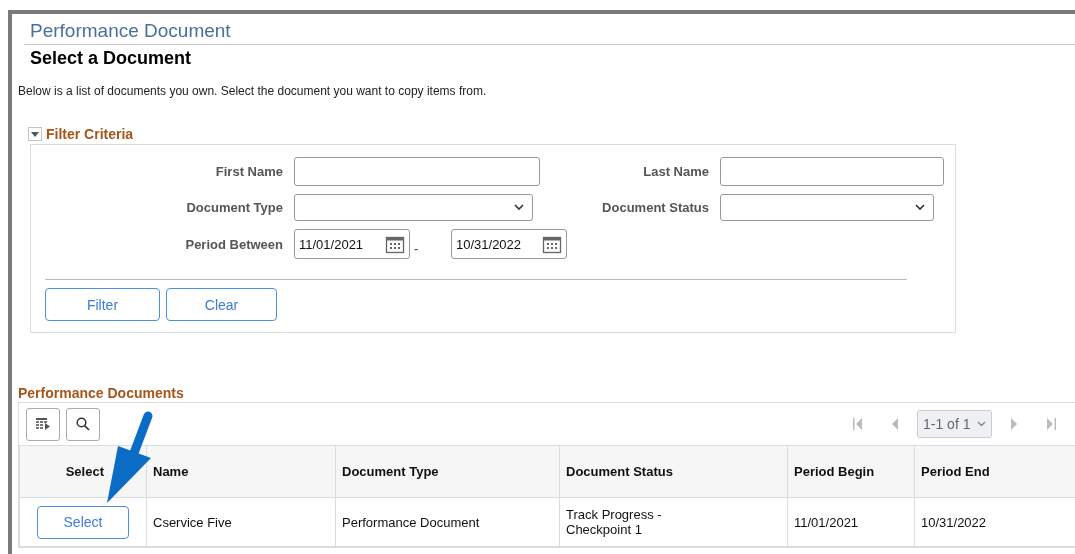 The height and width of the screenshot is (554, 1075). Describe the element at coordinates (447, 471) in the screenshot. I see `column-header: Document Type` at that location.